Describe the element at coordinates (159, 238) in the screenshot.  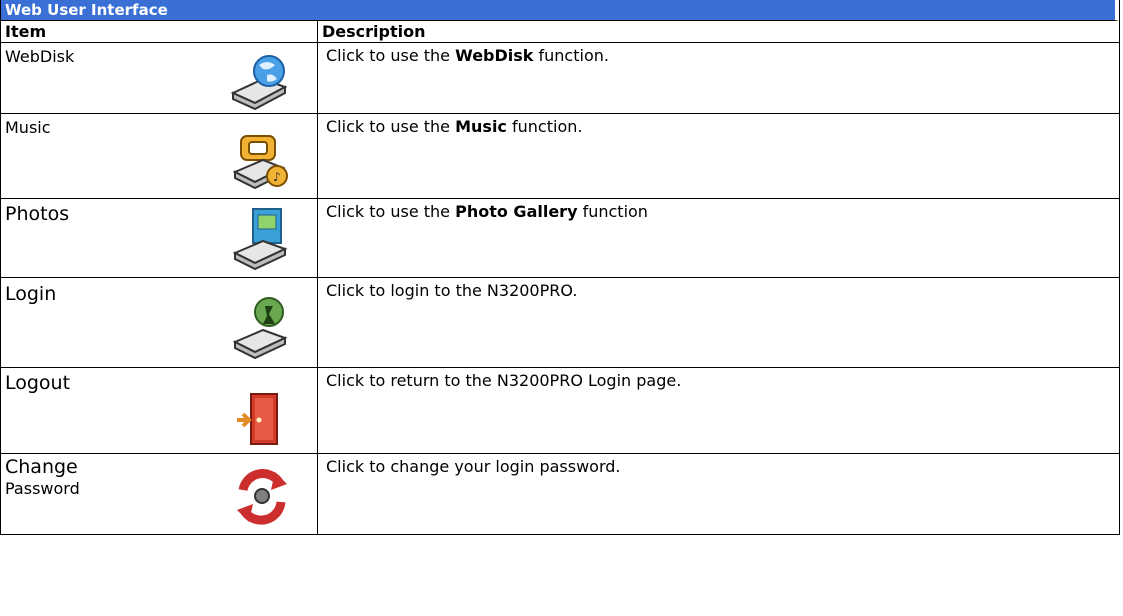
I see `item-cell: Photos` at that location.